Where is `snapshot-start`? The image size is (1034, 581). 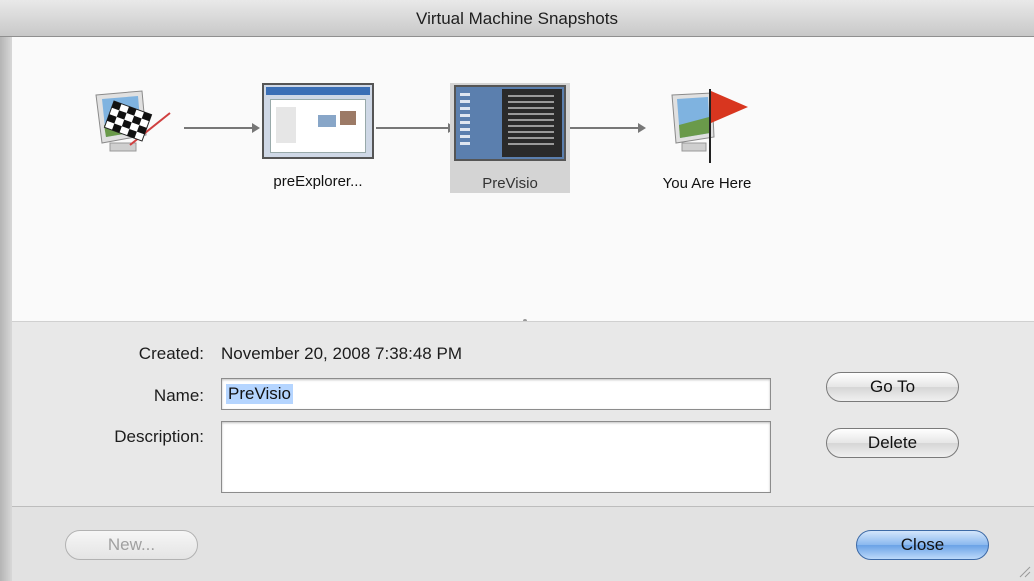 snapshot-start is located at coordinates (135, 125).